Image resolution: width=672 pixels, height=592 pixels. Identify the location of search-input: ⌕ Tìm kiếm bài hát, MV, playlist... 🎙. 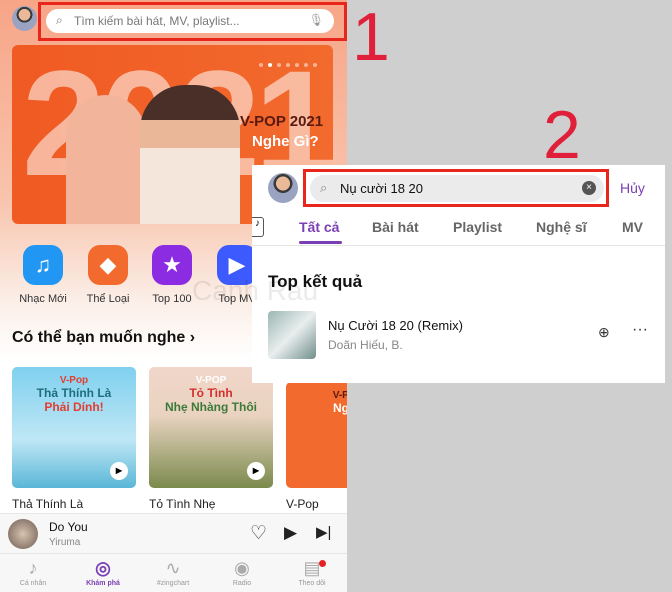
(190, 21).